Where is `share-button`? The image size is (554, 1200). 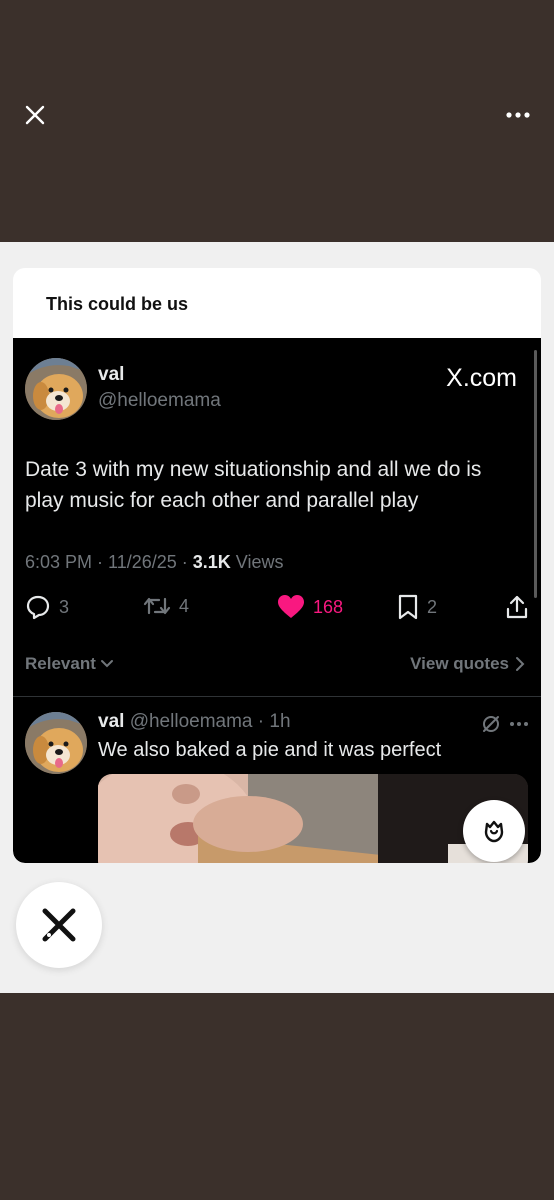 share-button is located at coordinates (517, 607).